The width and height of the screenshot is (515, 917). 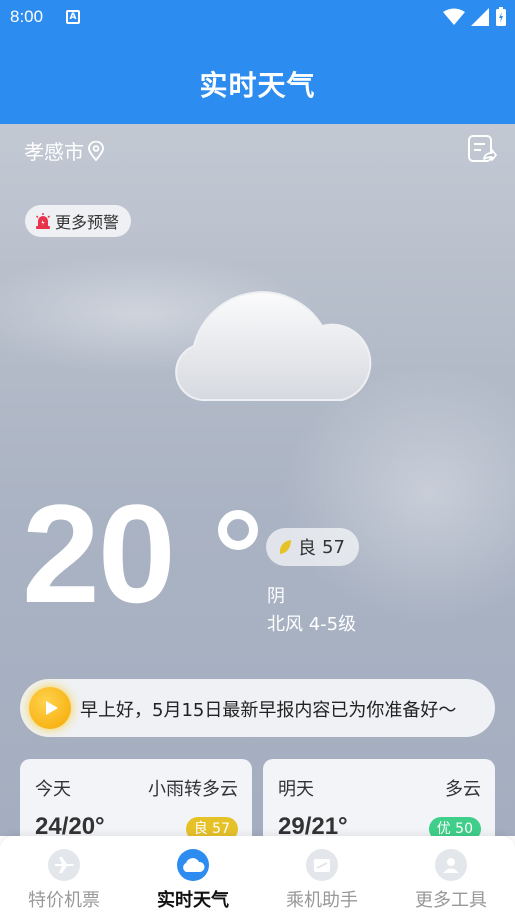 I want to click on share-icon, so click(x=482, y=149).